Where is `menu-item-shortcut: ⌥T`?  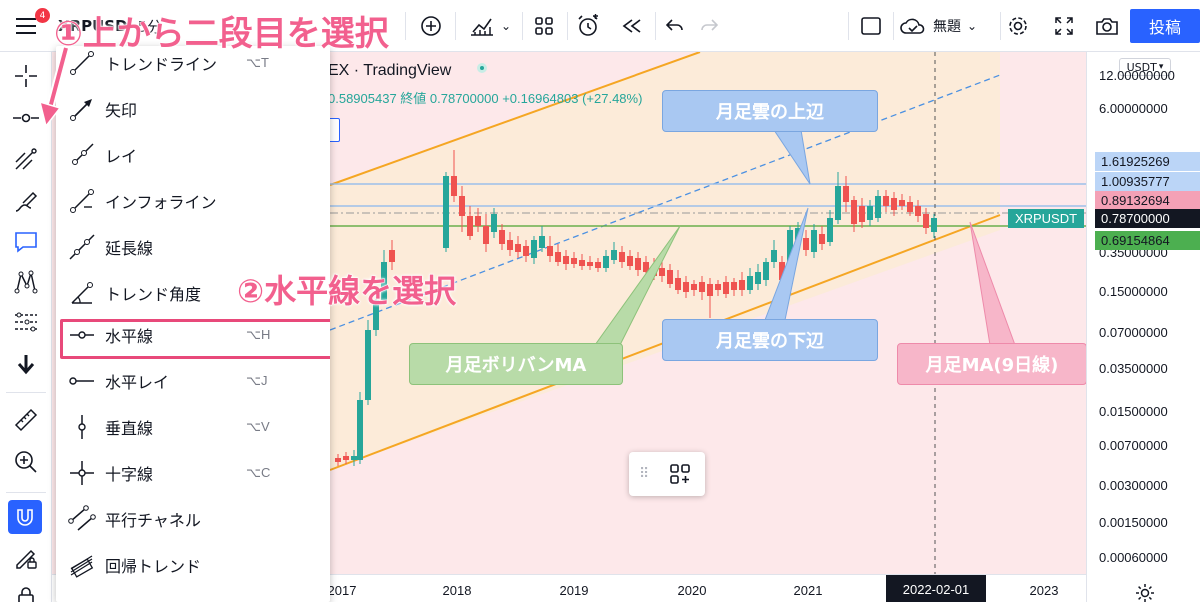
menu-item-shortcut: ⌥T is located at coordinates (257, 62).